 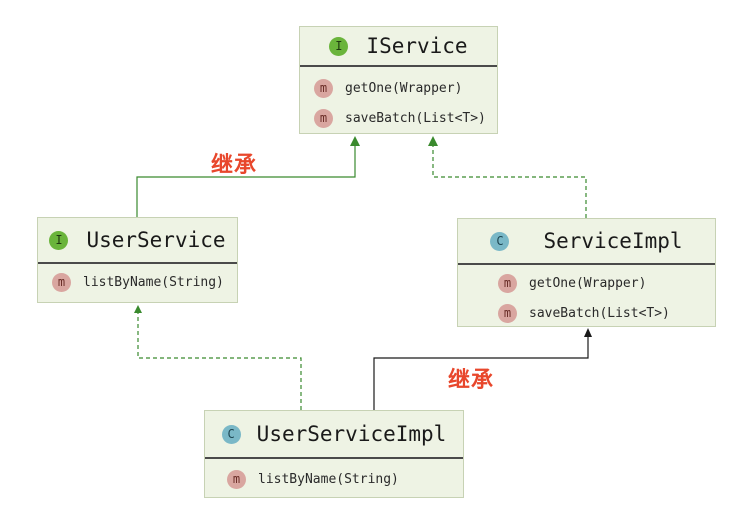 What do you see at coordinates (234, 165) in the screenshot?
I see `extends-label-left: 继承` at bounding box center [234, 165].